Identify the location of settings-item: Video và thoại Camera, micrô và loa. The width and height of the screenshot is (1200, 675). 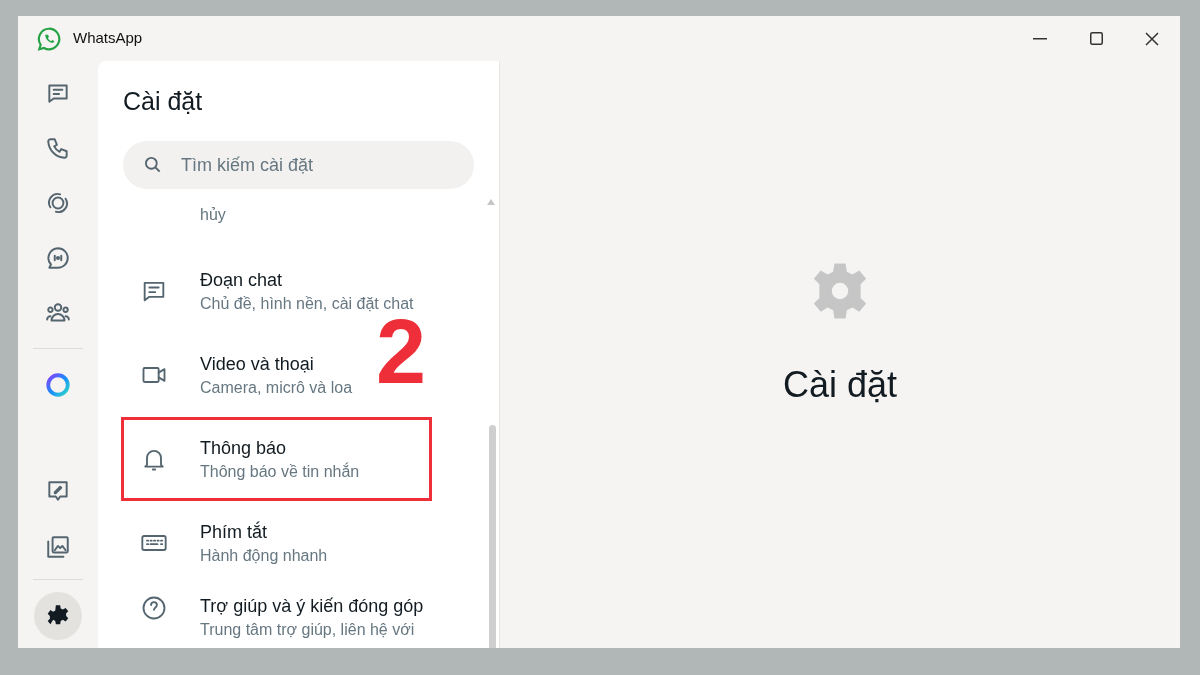
(240, 375).